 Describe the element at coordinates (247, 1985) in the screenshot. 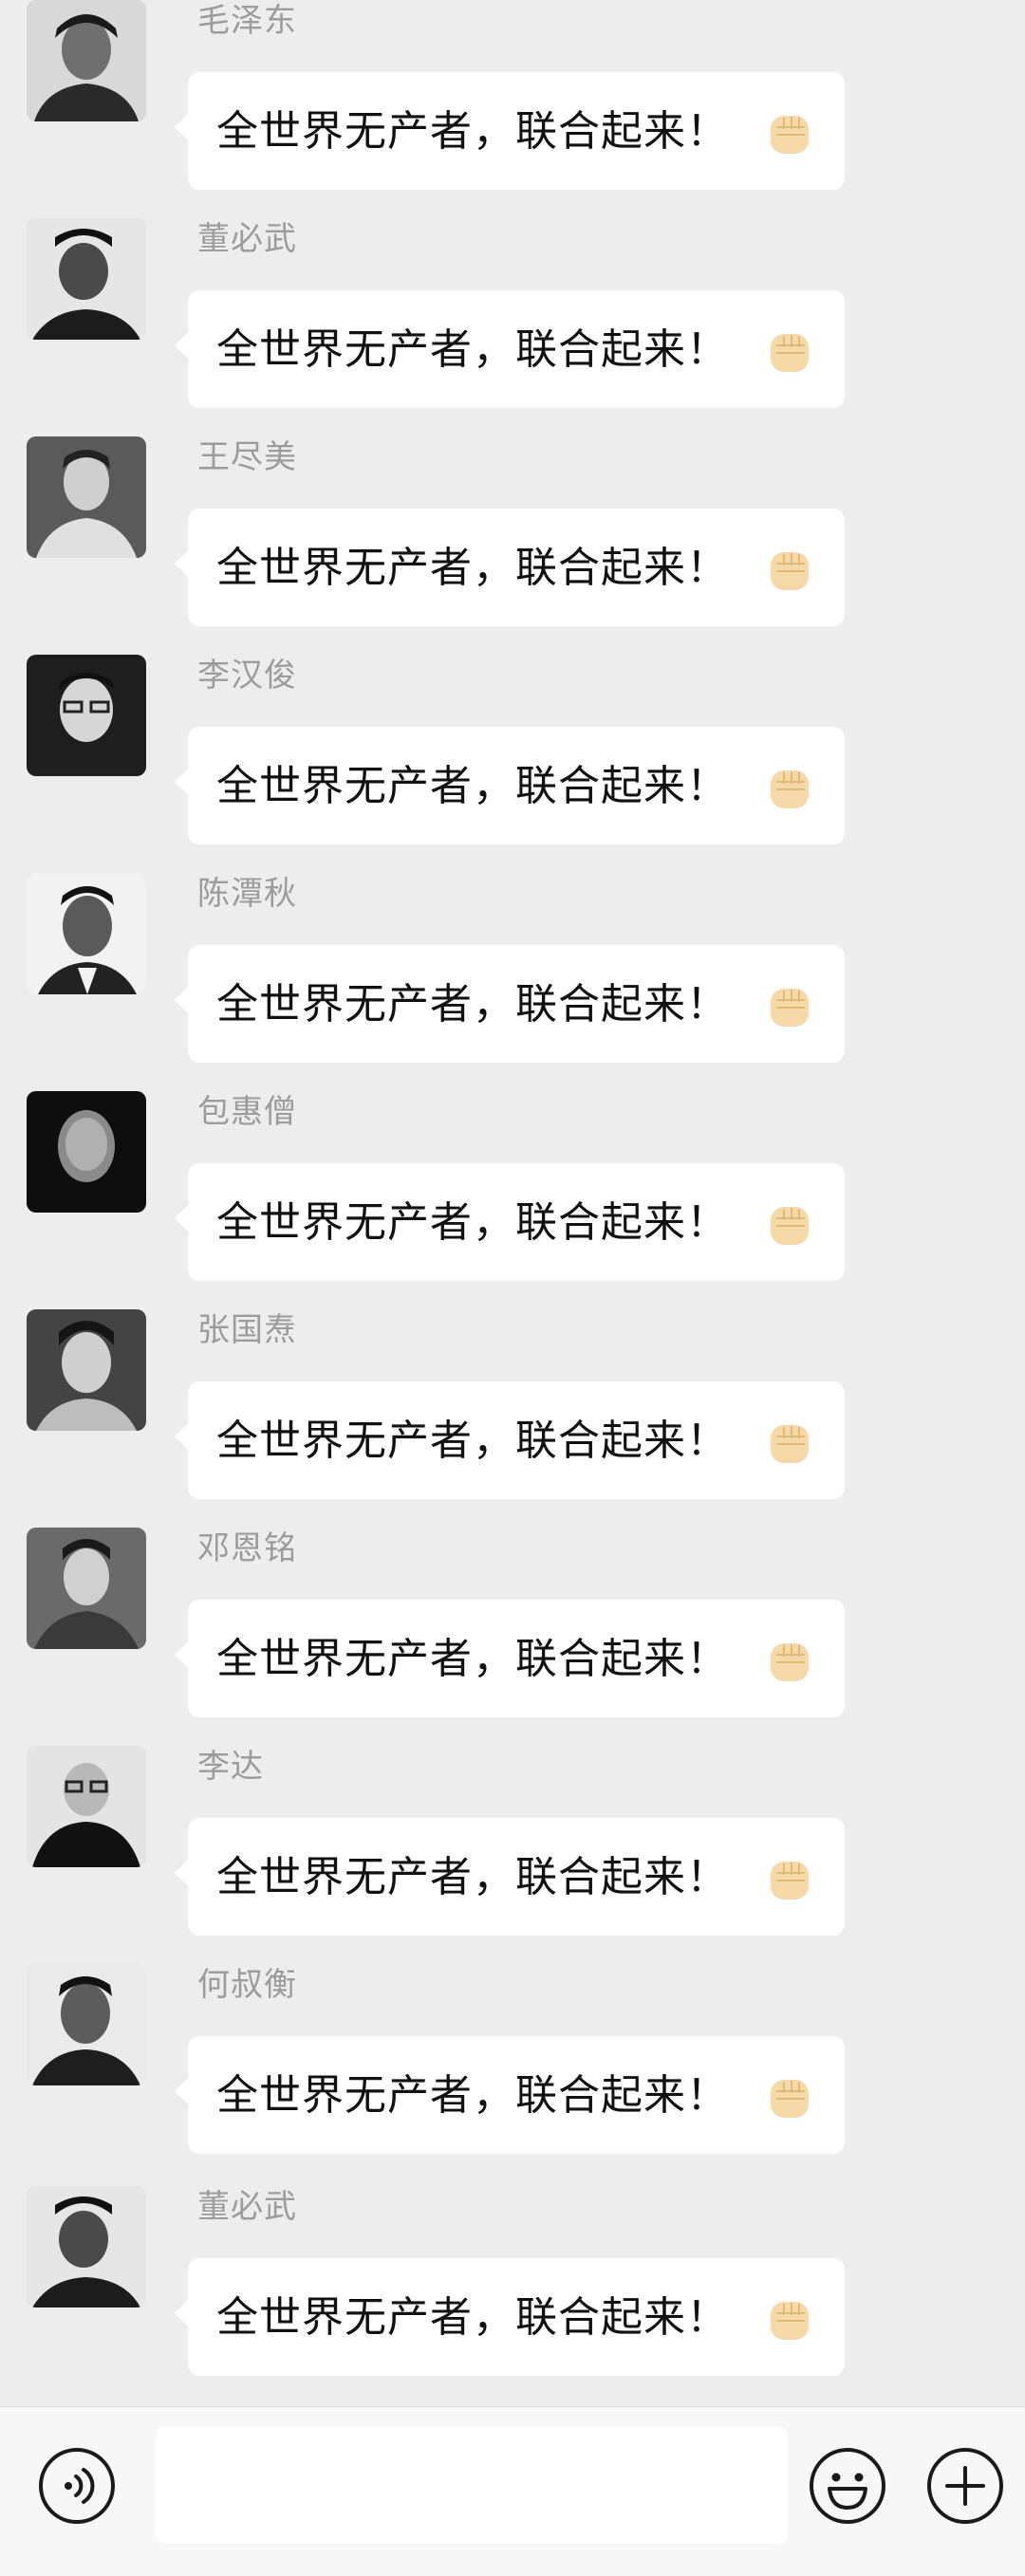

I see `sender-name: 何叔衡` at that location.